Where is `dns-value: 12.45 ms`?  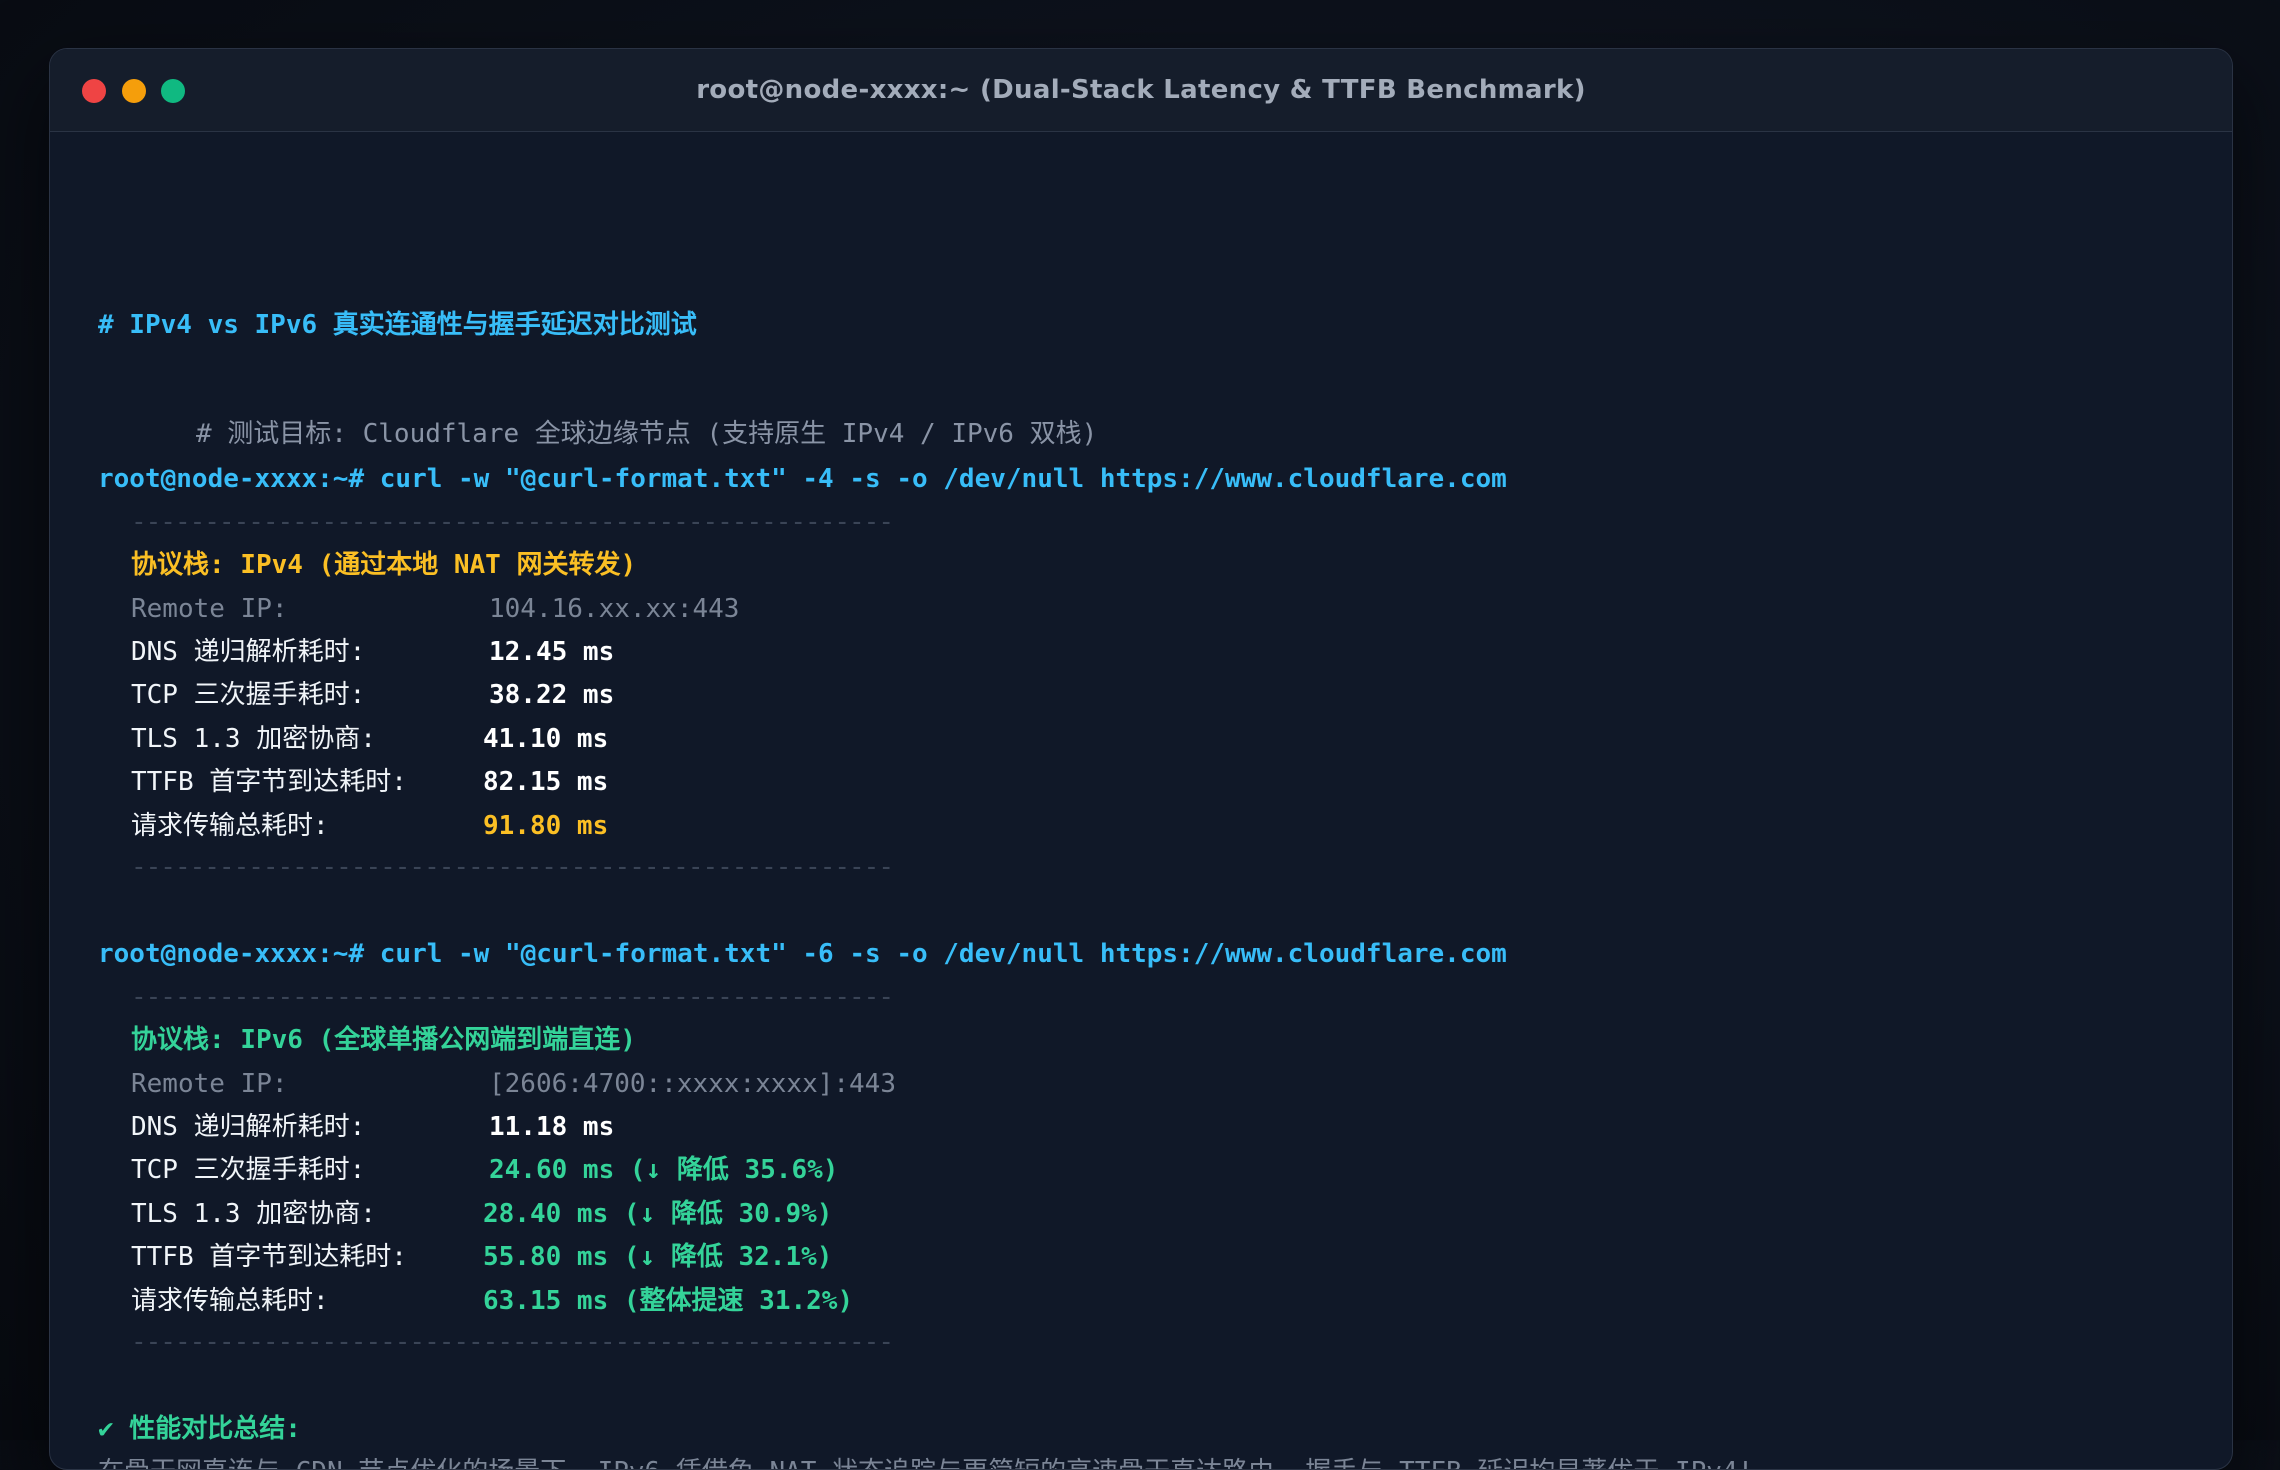 dns-value: 12.45 ms is located at coordinates (552, 652).